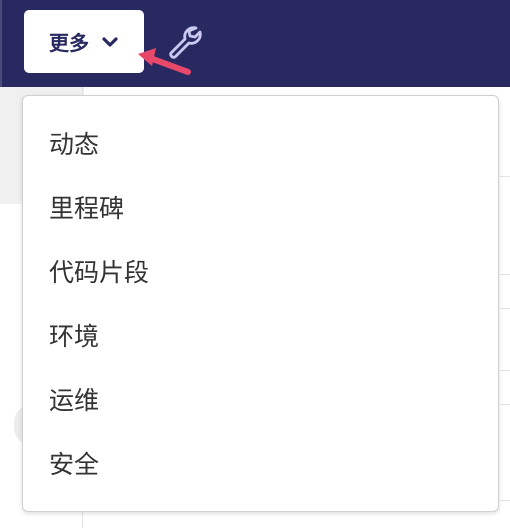 The width and height of the screenshot is (510, 528). What do you see at coordinates (260, 273) in the screenshot?
I see `menu-item-snippets: 代码片段` at bounding box center [260, 273].